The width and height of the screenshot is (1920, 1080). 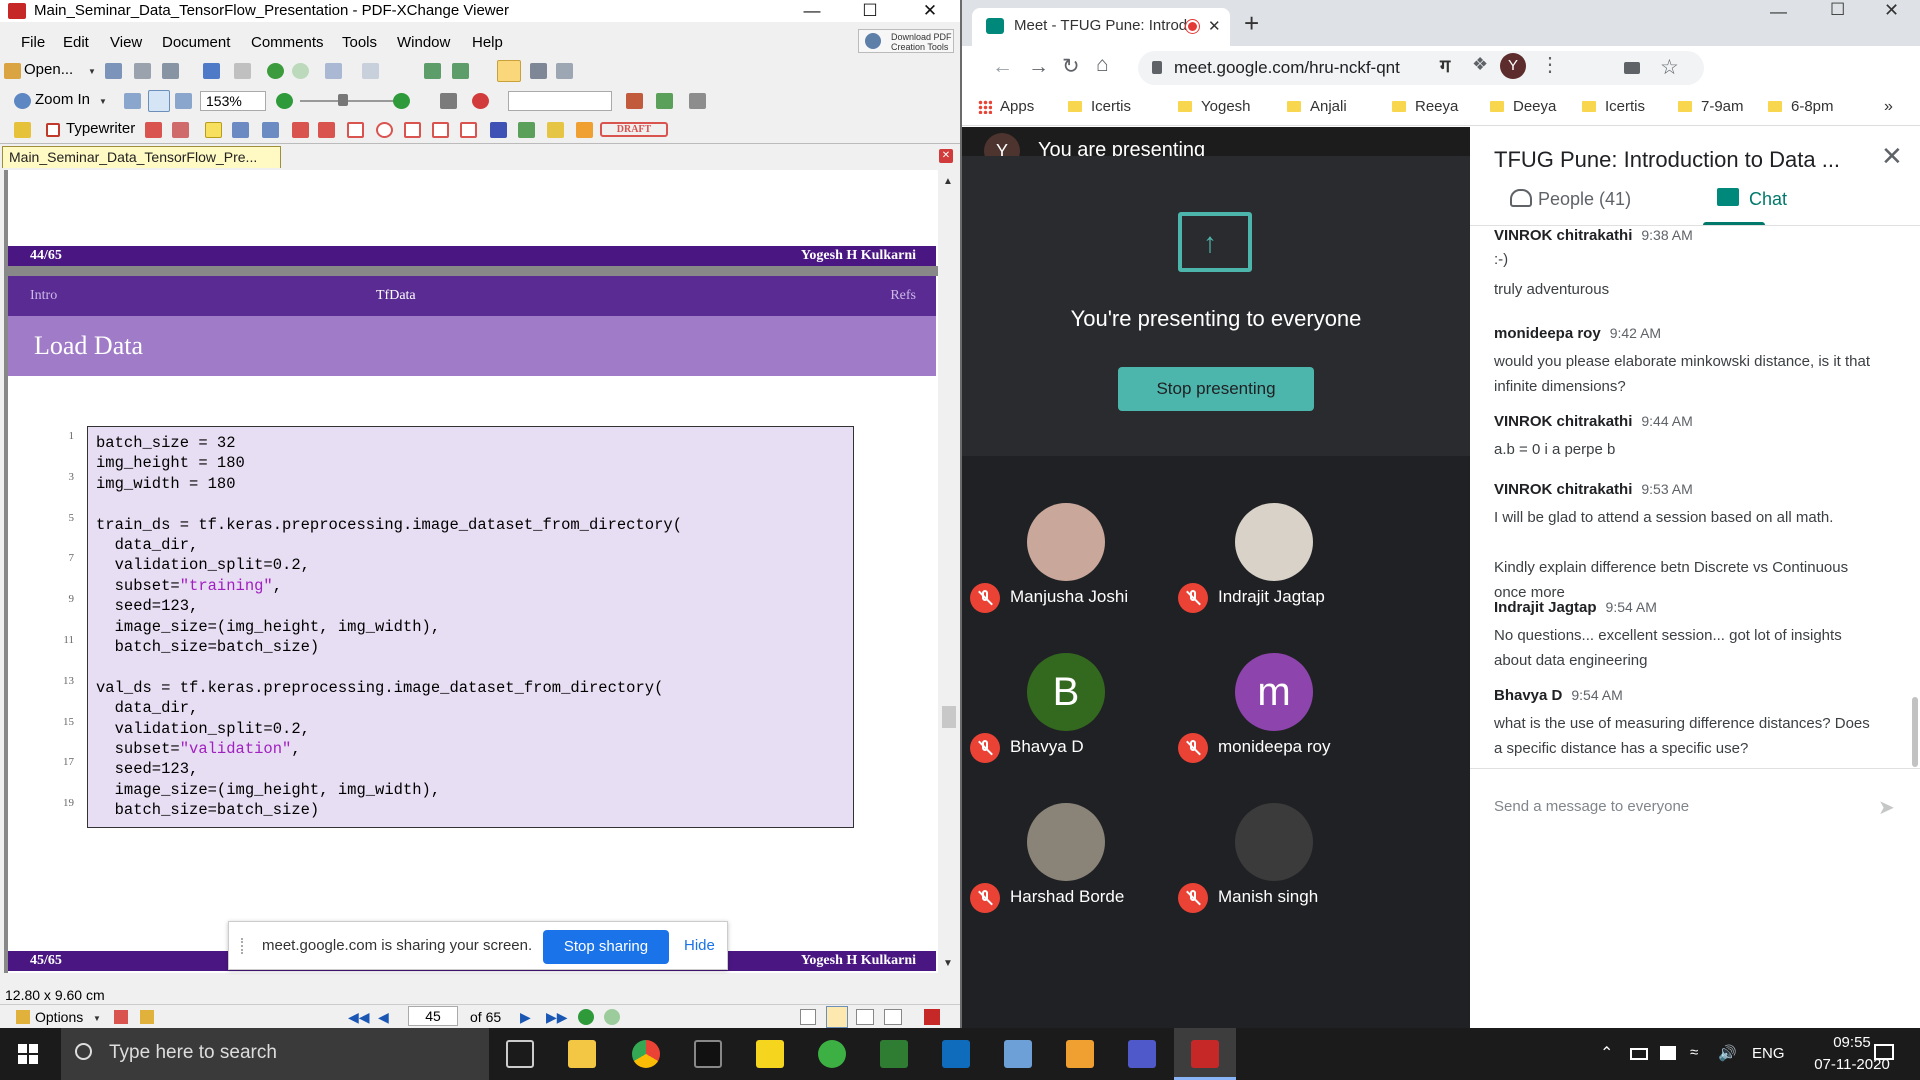 I want to click on stop-presenting-button: Stop presenting, so click(x=1216, y=389).